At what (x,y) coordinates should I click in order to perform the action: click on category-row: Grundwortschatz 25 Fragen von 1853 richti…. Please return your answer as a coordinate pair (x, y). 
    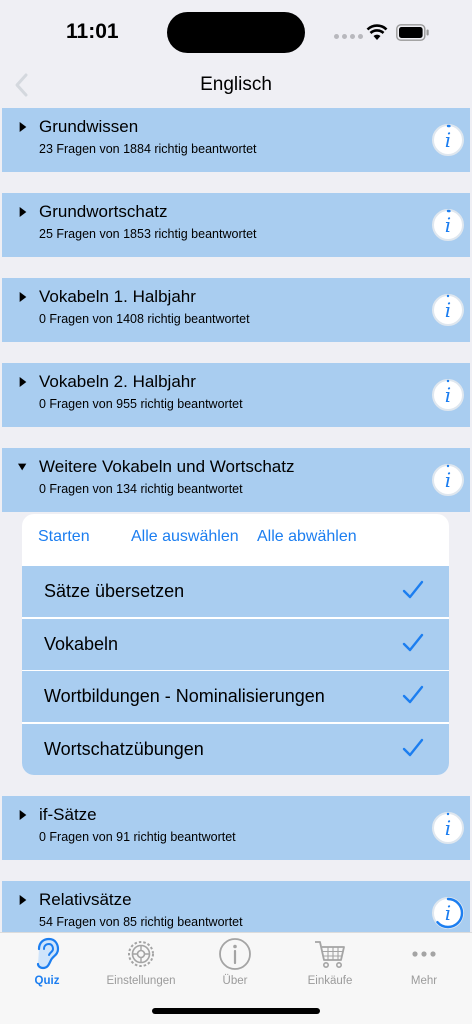
    Looking at the image, I should click on (236, 225).